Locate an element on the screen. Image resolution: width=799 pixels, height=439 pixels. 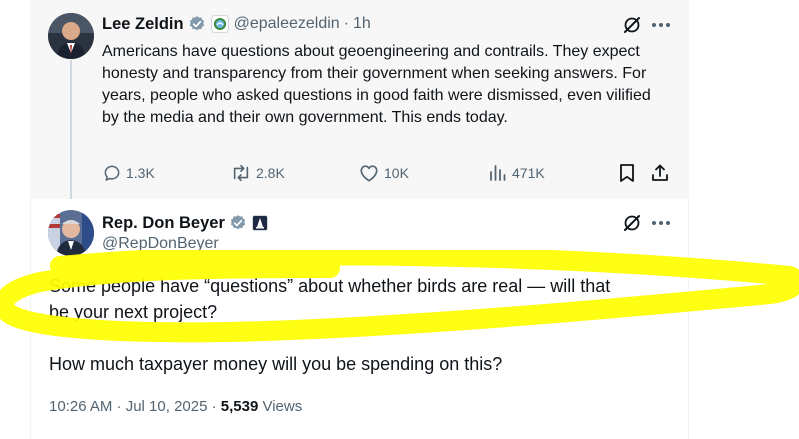
repost-count: 2.8K is located at coordinates (270, 173).